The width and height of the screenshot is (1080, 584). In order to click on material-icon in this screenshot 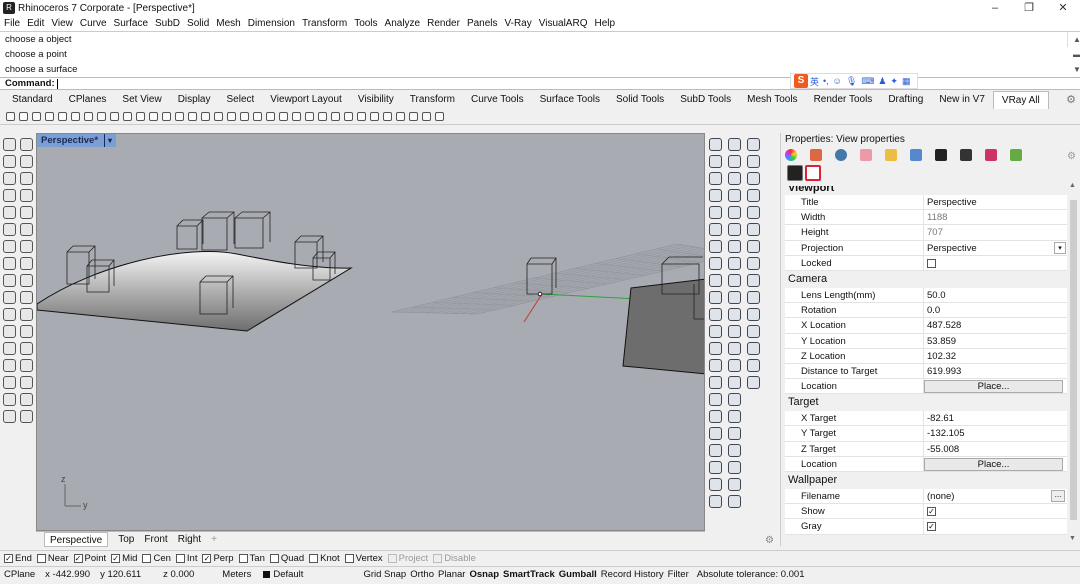, I will do `click(816, 155)`.